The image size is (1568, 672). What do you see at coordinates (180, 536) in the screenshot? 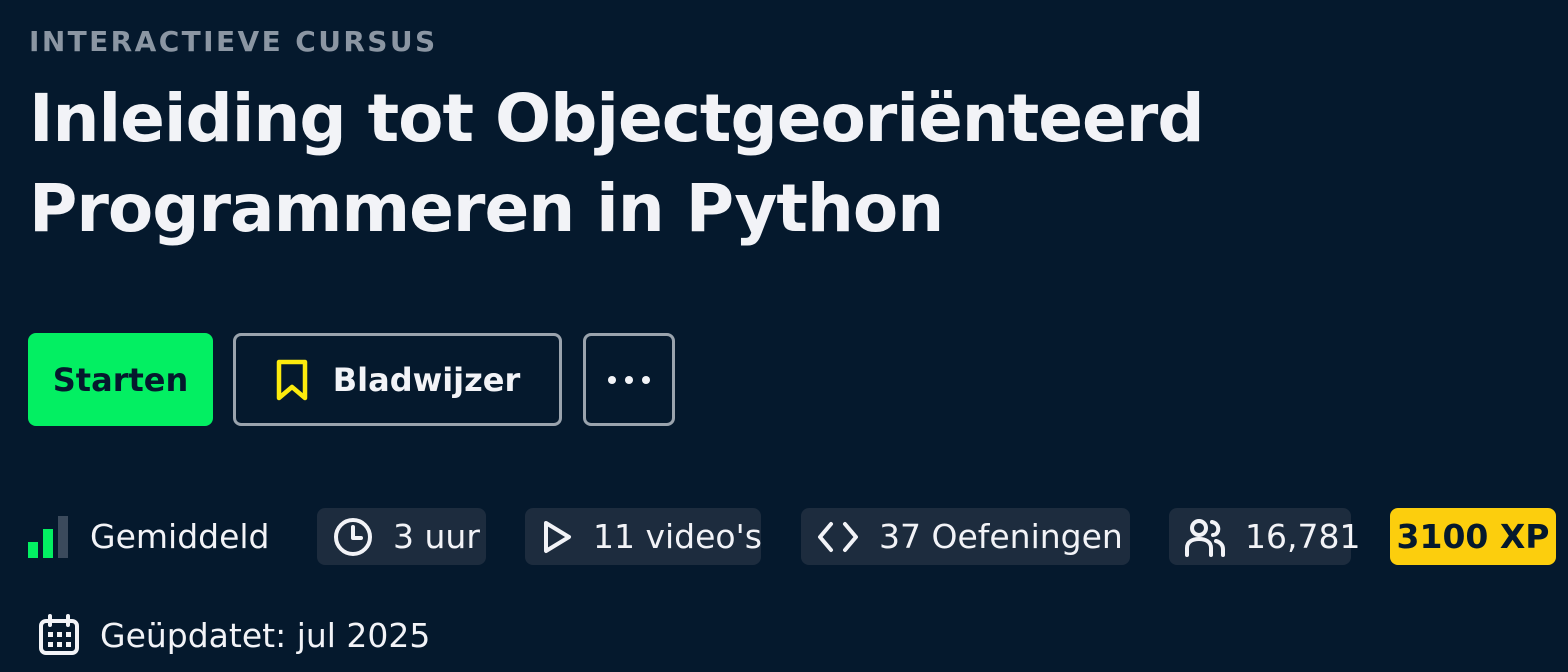
I see `difficulty-level-label: Gemiddeld` at bounding box center [180, 536].